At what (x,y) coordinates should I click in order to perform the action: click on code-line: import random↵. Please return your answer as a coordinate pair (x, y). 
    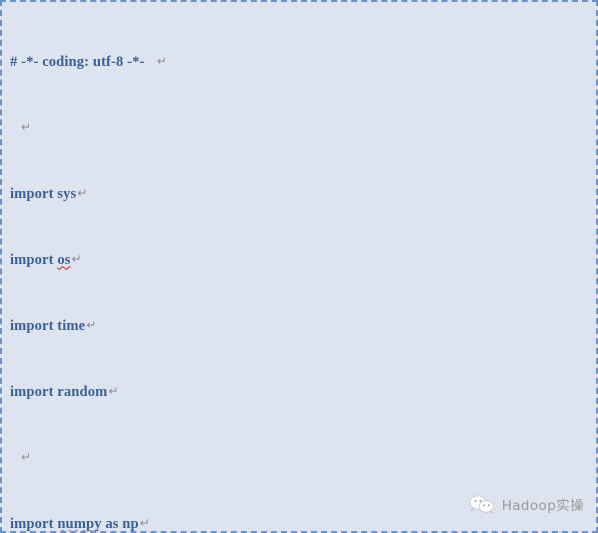
    Looking at the image, I should click on (300, 391).